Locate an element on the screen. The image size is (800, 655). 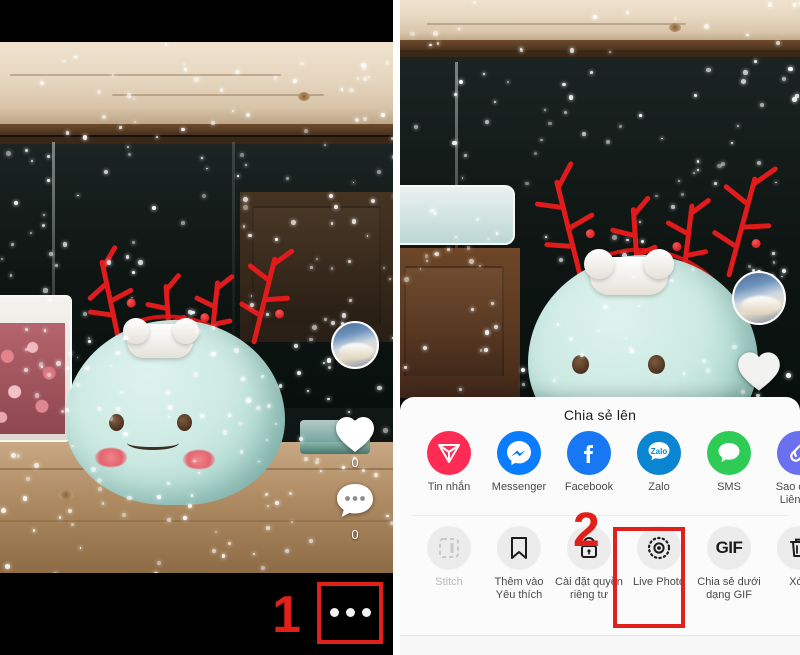
share-sheet-footer is located at coordinates (600, 645).